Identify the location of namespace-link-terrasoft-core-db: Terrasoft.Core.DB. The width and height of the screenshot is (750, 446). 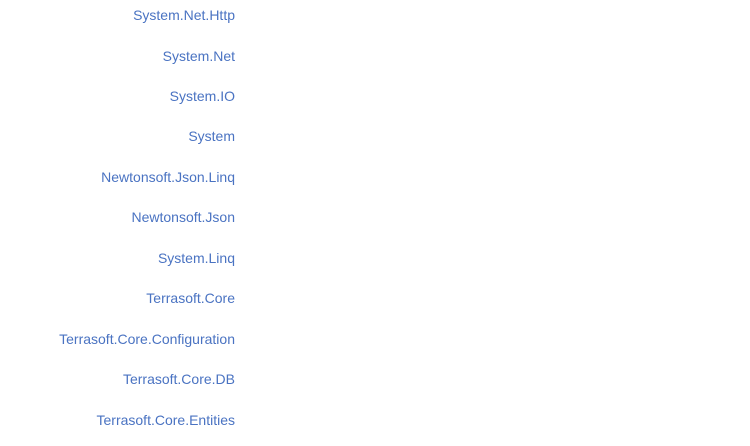
(179, 379).